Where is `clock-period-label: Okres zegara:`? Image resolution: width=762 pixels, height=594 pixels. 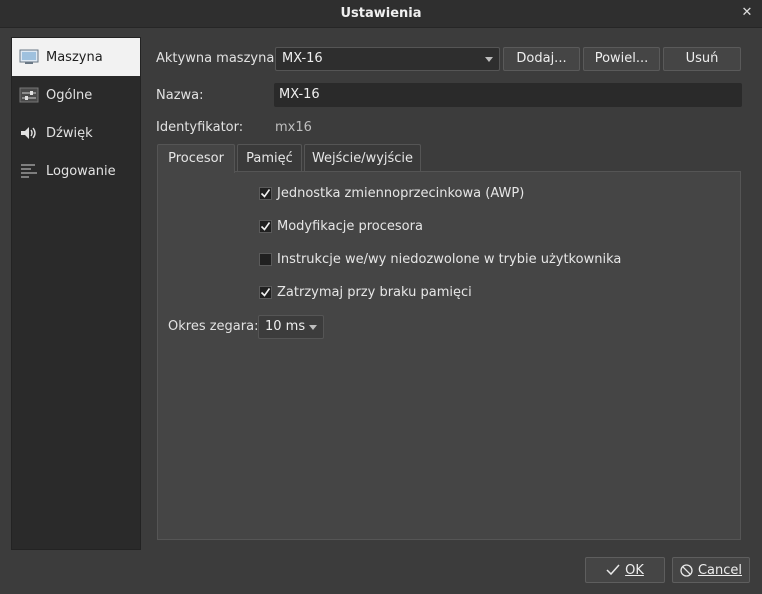 clock-period-label: Okres zegara: is located at coordinates (213, 326).